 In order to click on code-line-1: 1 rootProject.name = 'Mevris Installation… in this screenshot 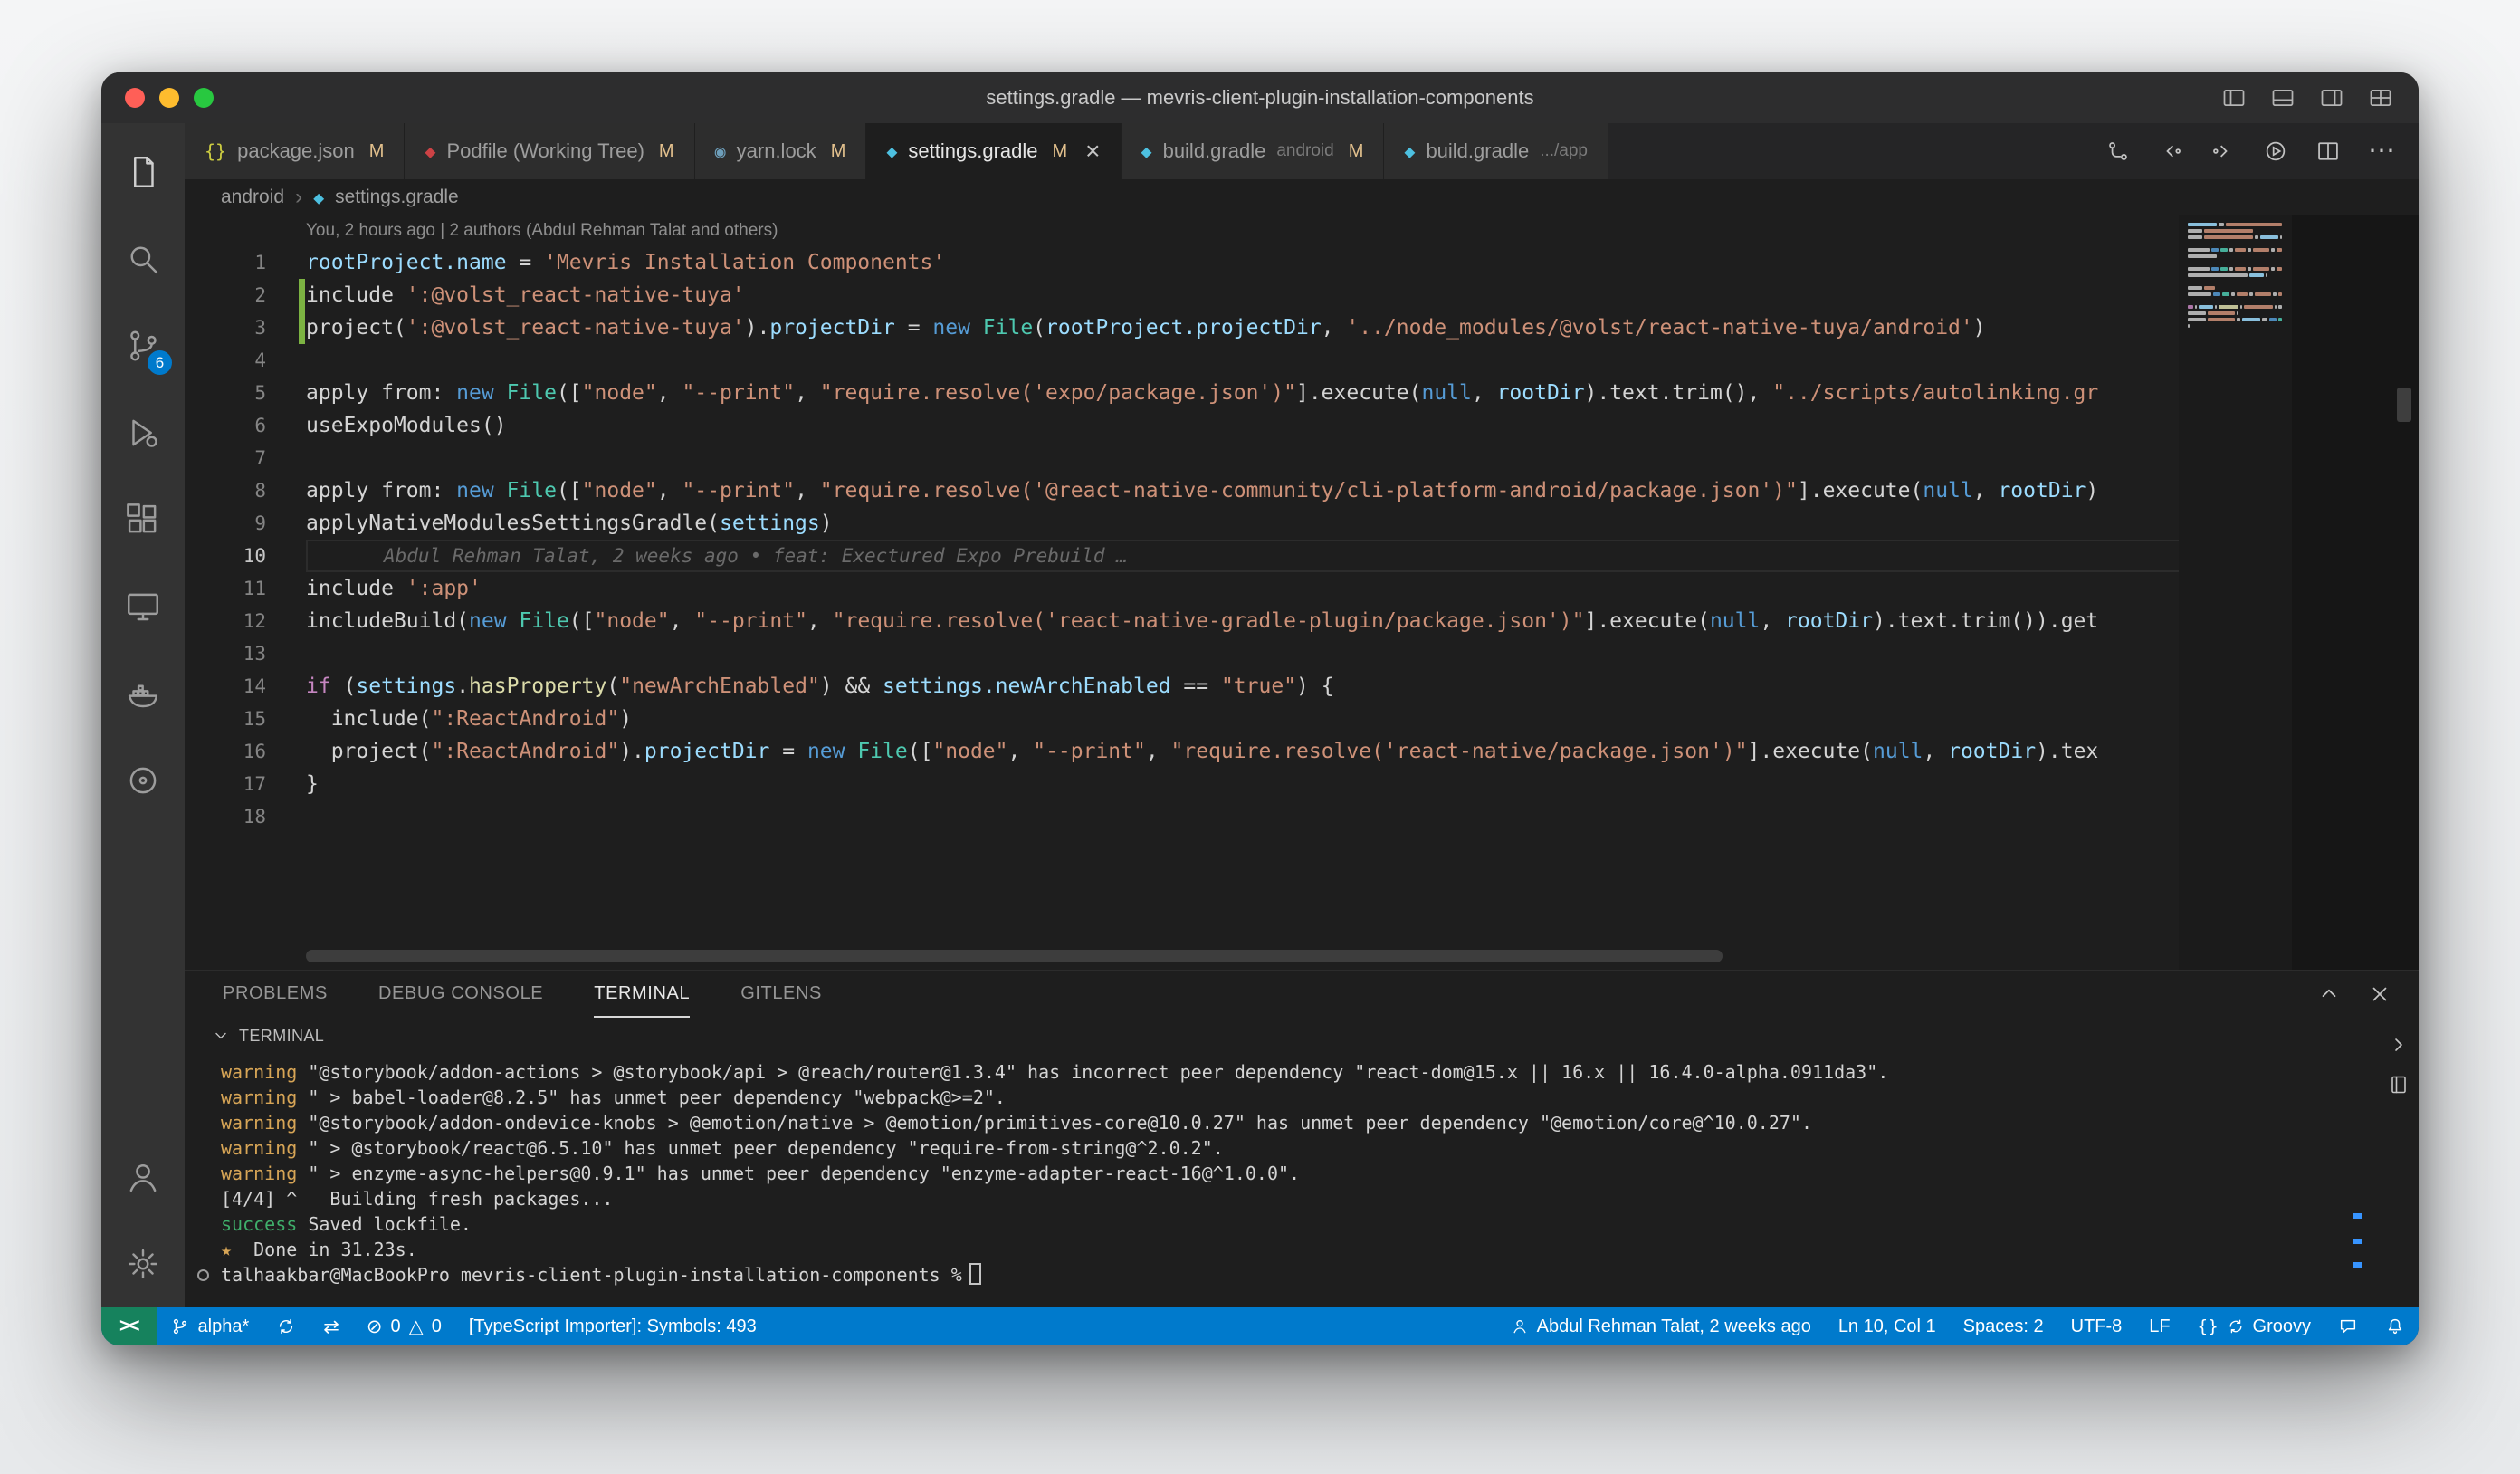, I will do `click(1302, 262)`.